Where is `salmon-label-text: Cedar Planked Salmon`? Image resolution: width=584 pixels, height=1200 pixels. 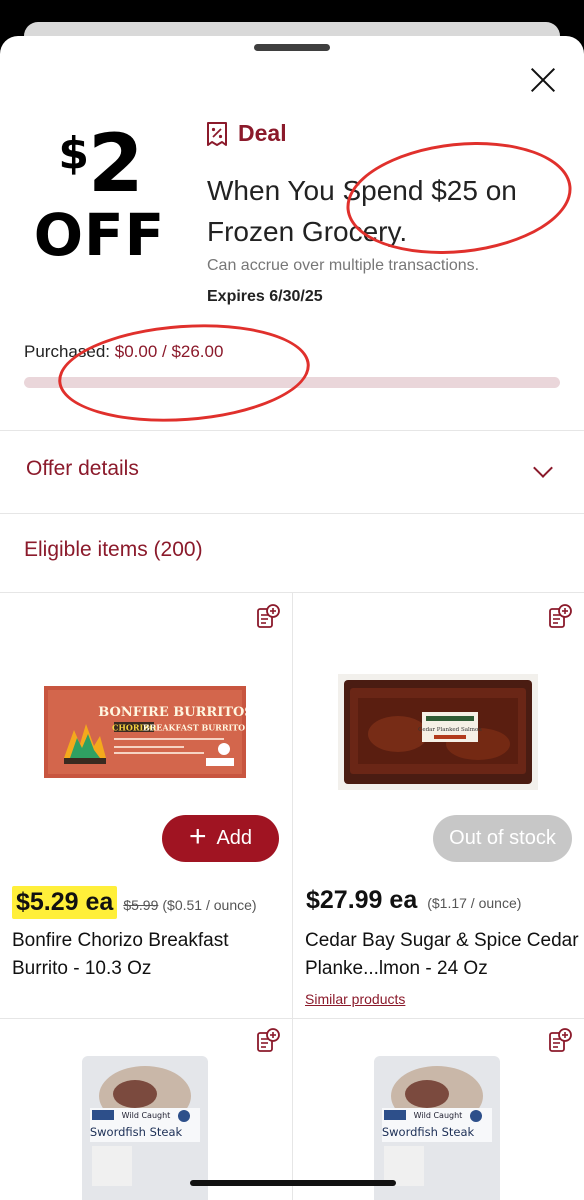 salmon-label-text: Cedar Planked Salmon is located at coordinates (450, 730).